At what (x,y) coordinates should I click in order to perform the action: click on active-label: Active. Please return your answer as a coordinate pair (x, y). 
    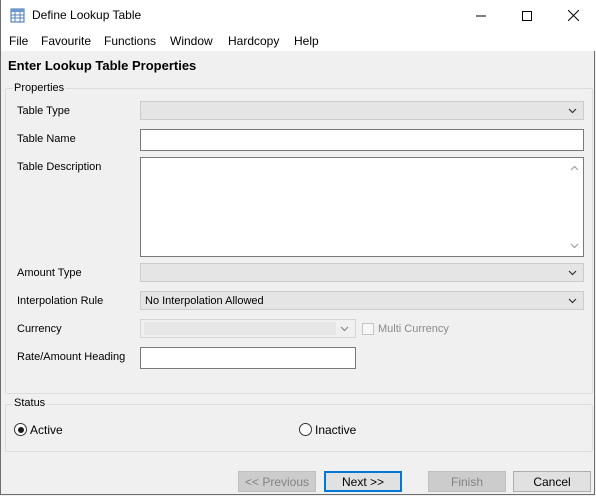
    Looking at the image, I should click on (46, 430).